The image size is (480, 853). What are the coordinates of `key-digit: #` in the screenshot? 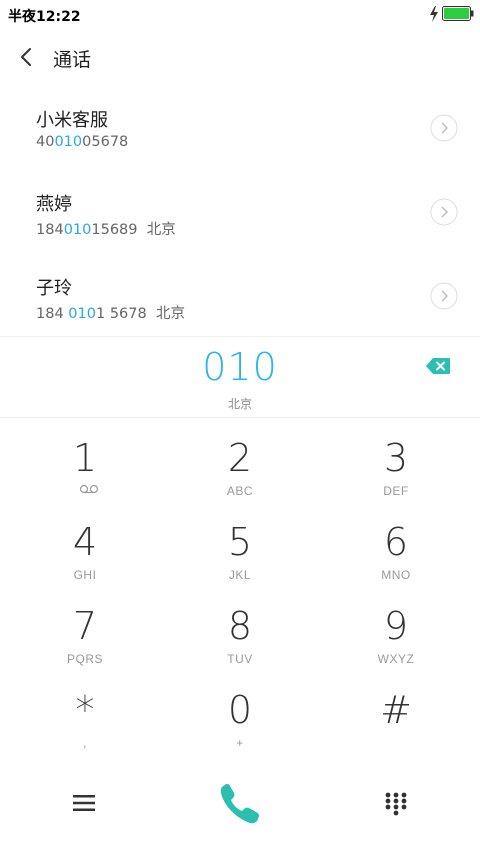 It's located at (396, 710).